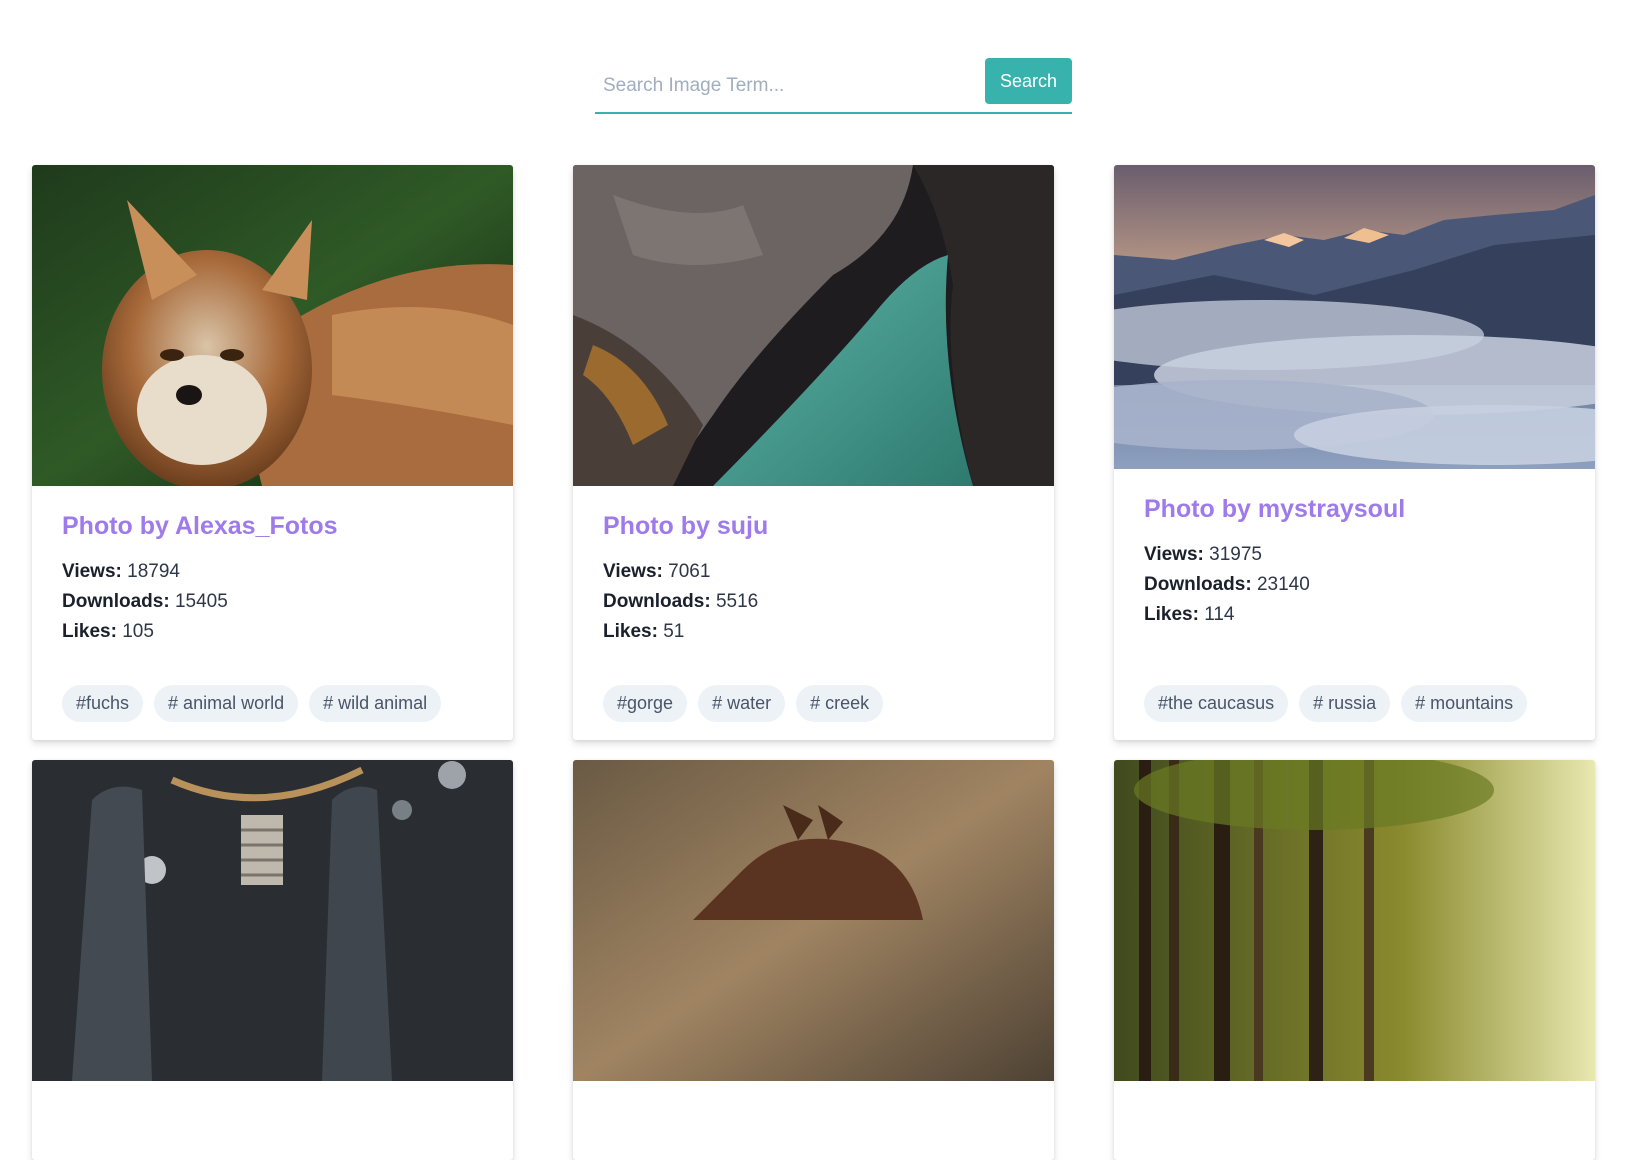 This screenshot has width=1633, height=1160. Describe the element at coordinates (813, 920) in the screenshot. I see `horse-photo` at that location.